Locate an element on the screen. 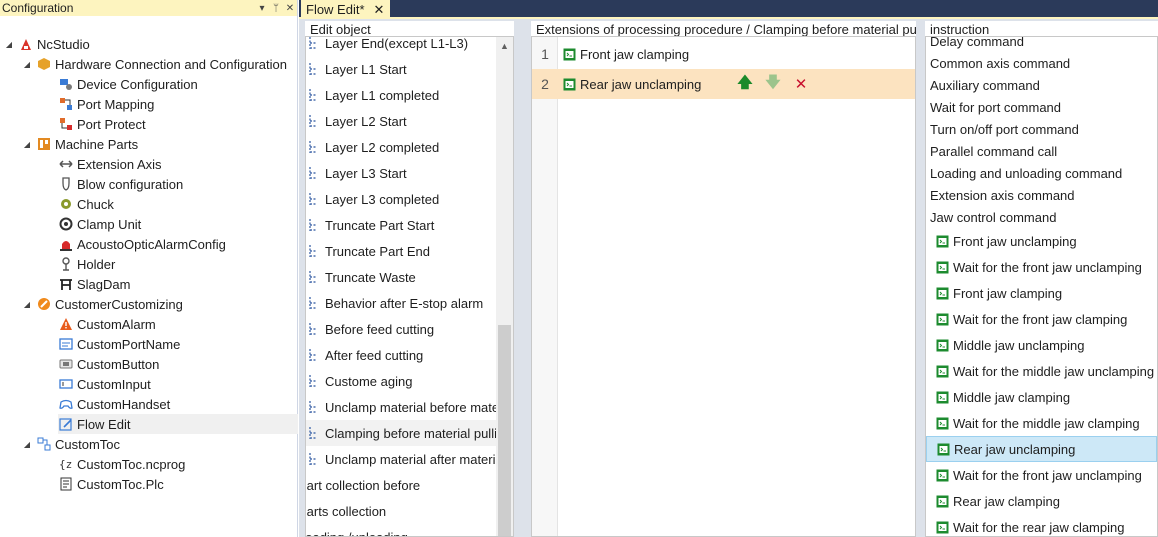  tree-item-custombutton: CustomButton is located at coordinates (108, 364).